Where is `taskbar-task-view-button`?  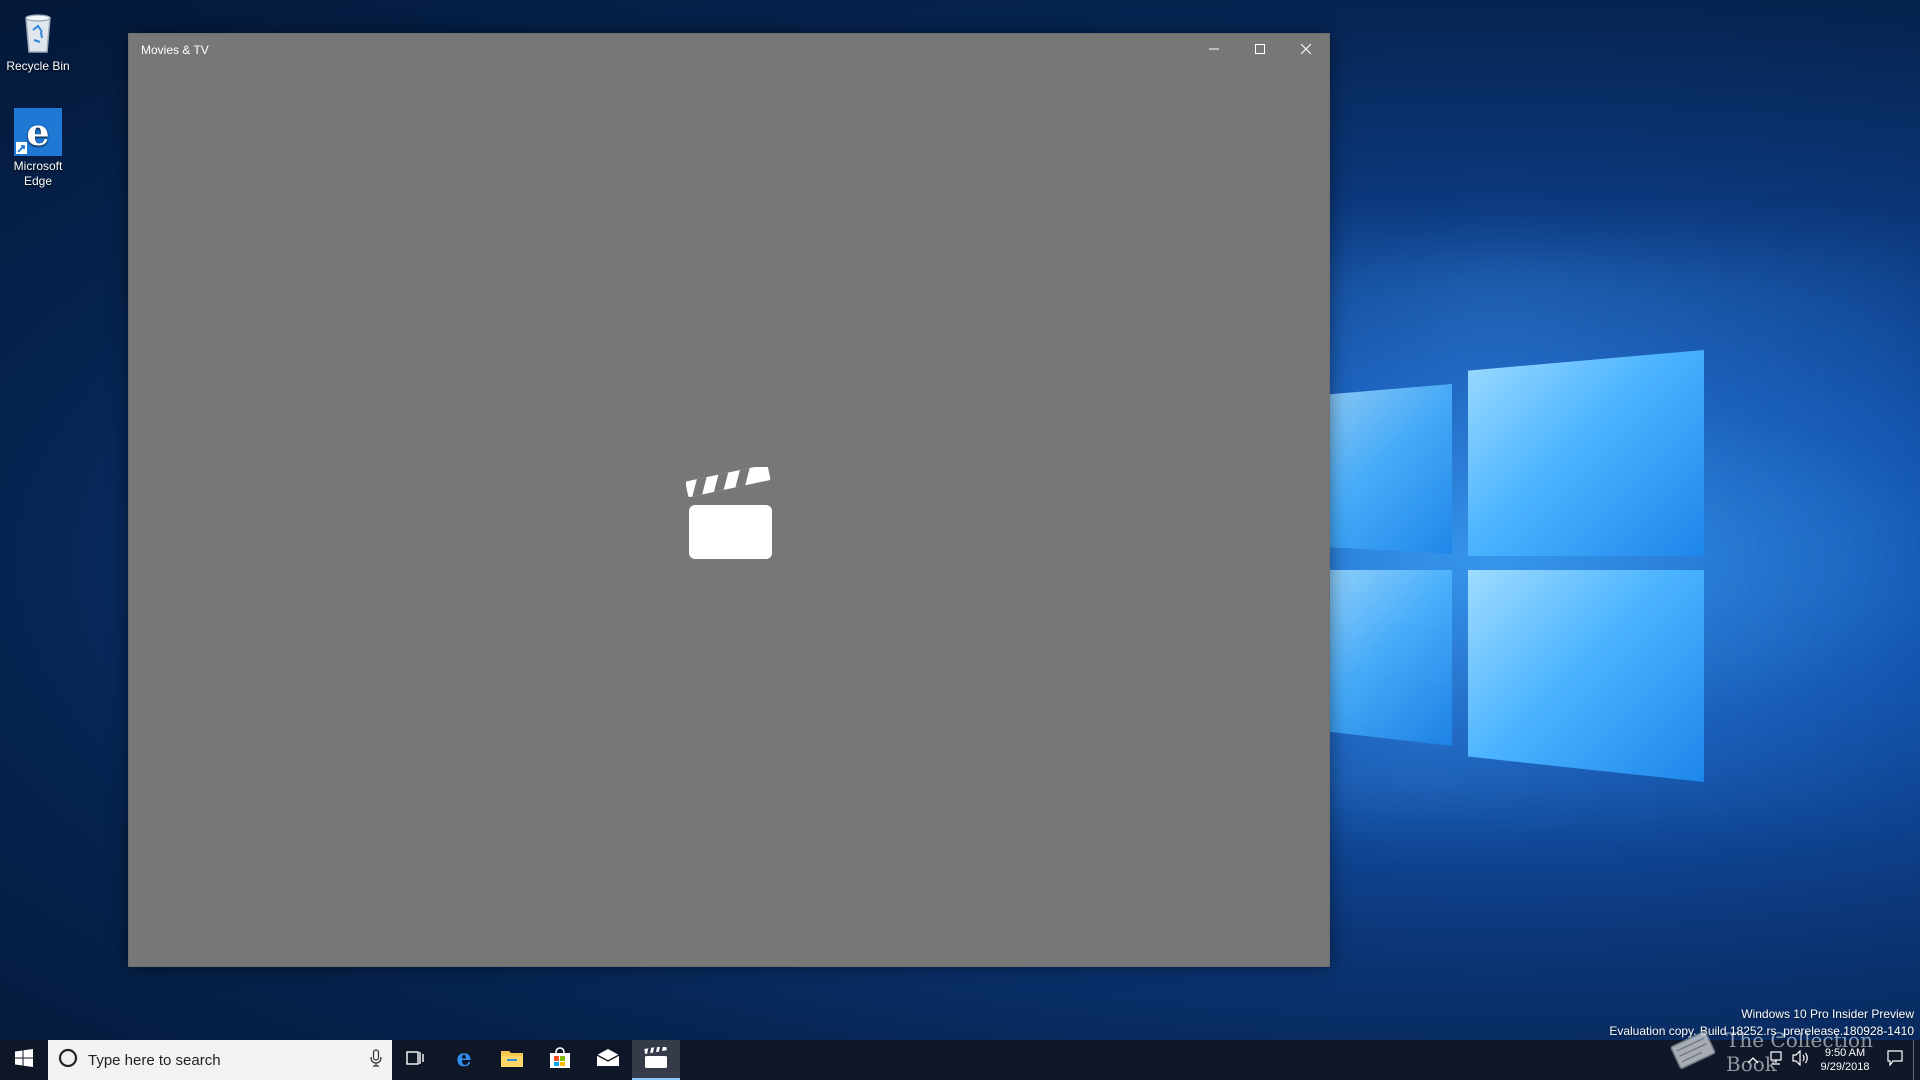 taskbar-task-view-button is located at coordinates (416, 1060).